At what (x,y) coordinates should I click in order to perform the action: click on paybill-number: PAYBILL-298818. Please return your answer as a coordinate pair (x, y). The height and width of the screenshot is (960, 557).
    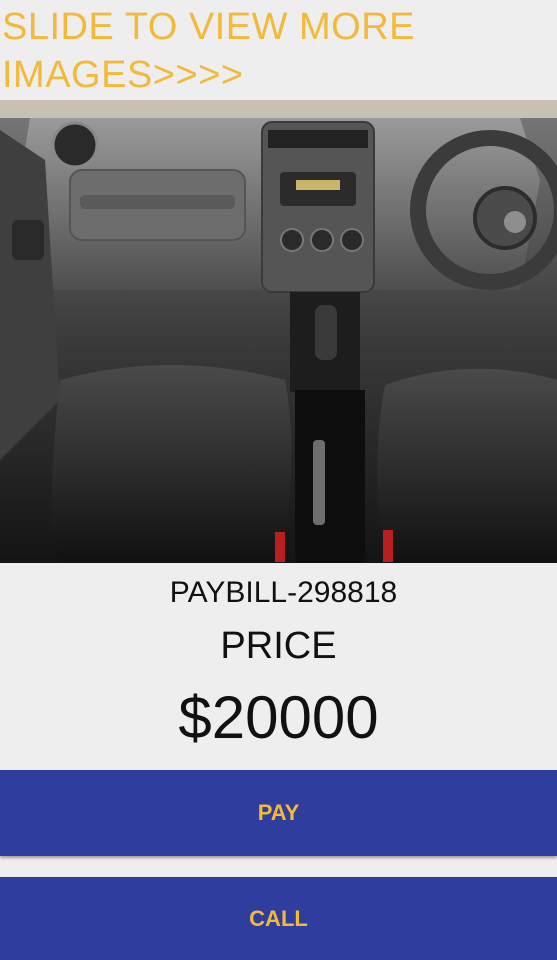
    Looking at the image, I should click on (283, 592).